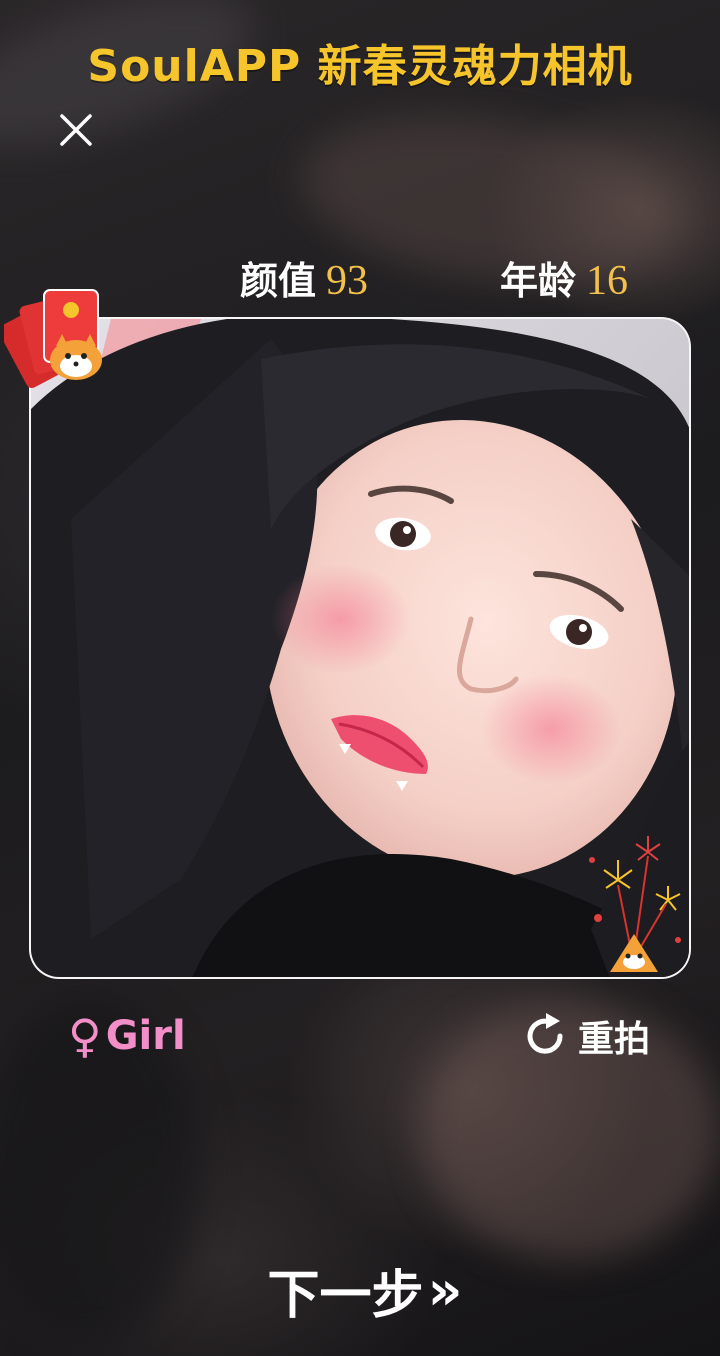 The image size is (720, 1356). I want to click on age-score: 年龄 16, so click(564, 278).